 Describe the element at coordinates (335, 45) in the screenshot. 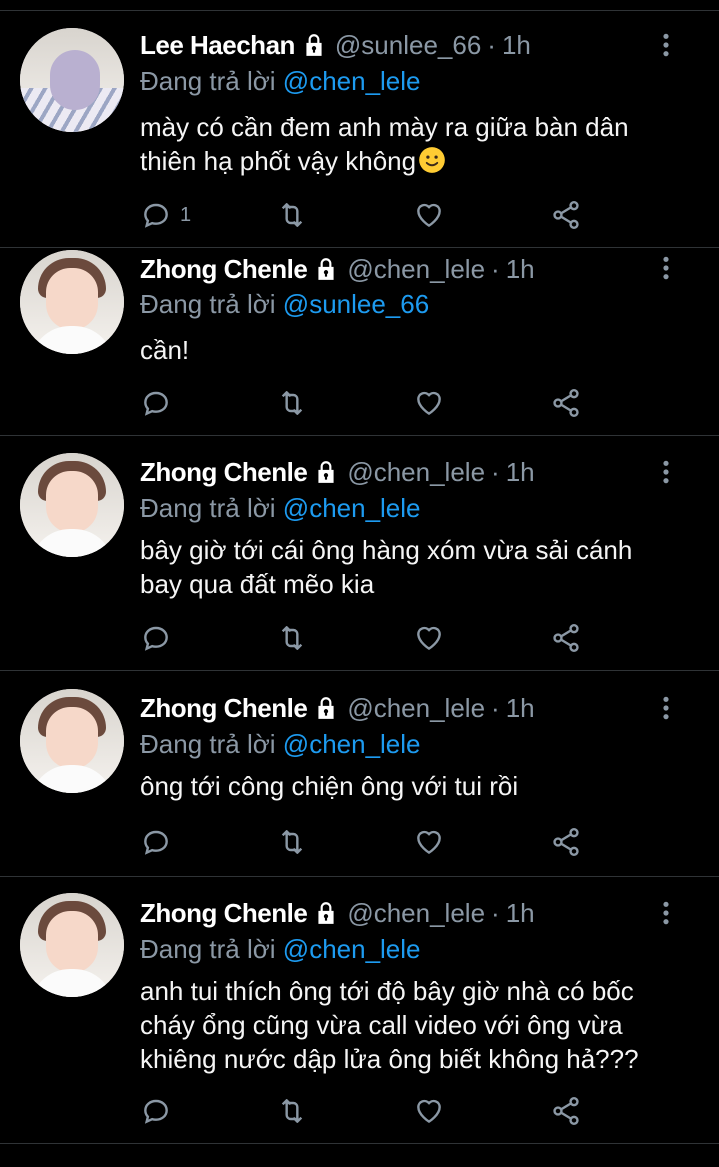

I see `tweet-header: Lee Haechan @sunlee_66 · 1h` at that location.